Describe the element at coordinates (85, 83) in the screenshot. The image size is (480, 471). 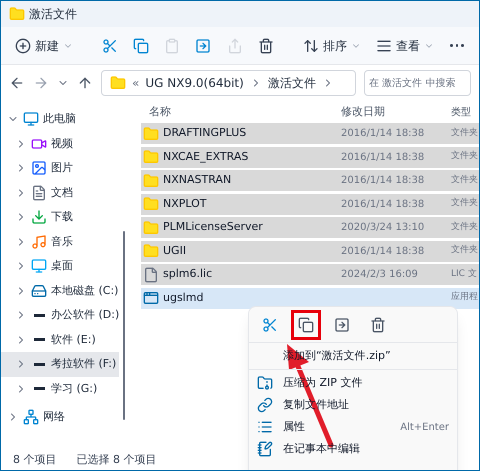
I see `up-icon` at that location.